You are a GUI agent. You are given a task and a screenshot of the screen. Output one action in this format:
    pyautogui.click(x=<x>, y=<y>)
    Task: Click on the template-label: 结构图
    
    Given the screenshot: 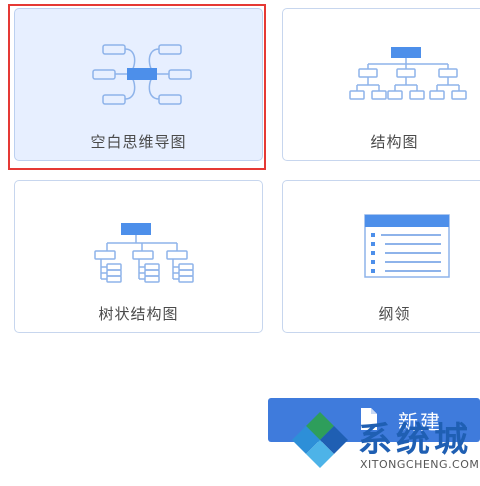 What is the action you would take?
    pyautogui.click(x=394, y=142)
    